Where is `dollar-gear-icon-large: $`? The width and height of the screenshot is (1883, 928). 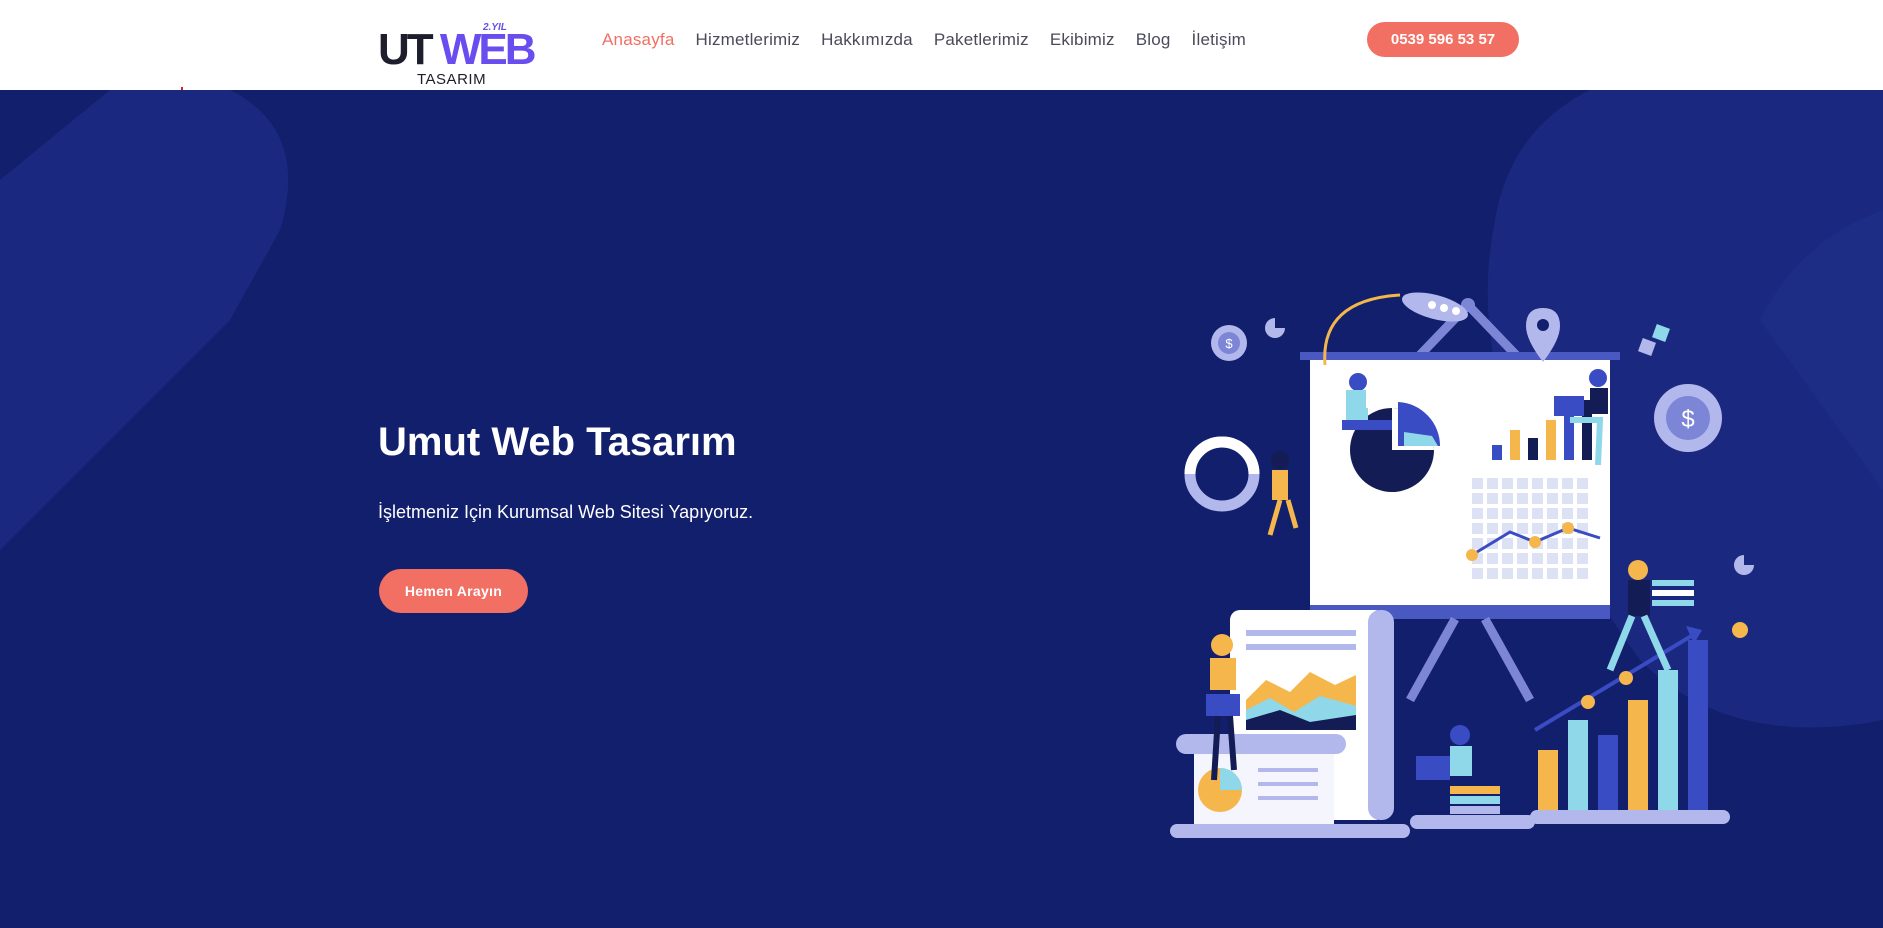 dollar-gear-icon-large: $ is located at coordinates (1688, 418).